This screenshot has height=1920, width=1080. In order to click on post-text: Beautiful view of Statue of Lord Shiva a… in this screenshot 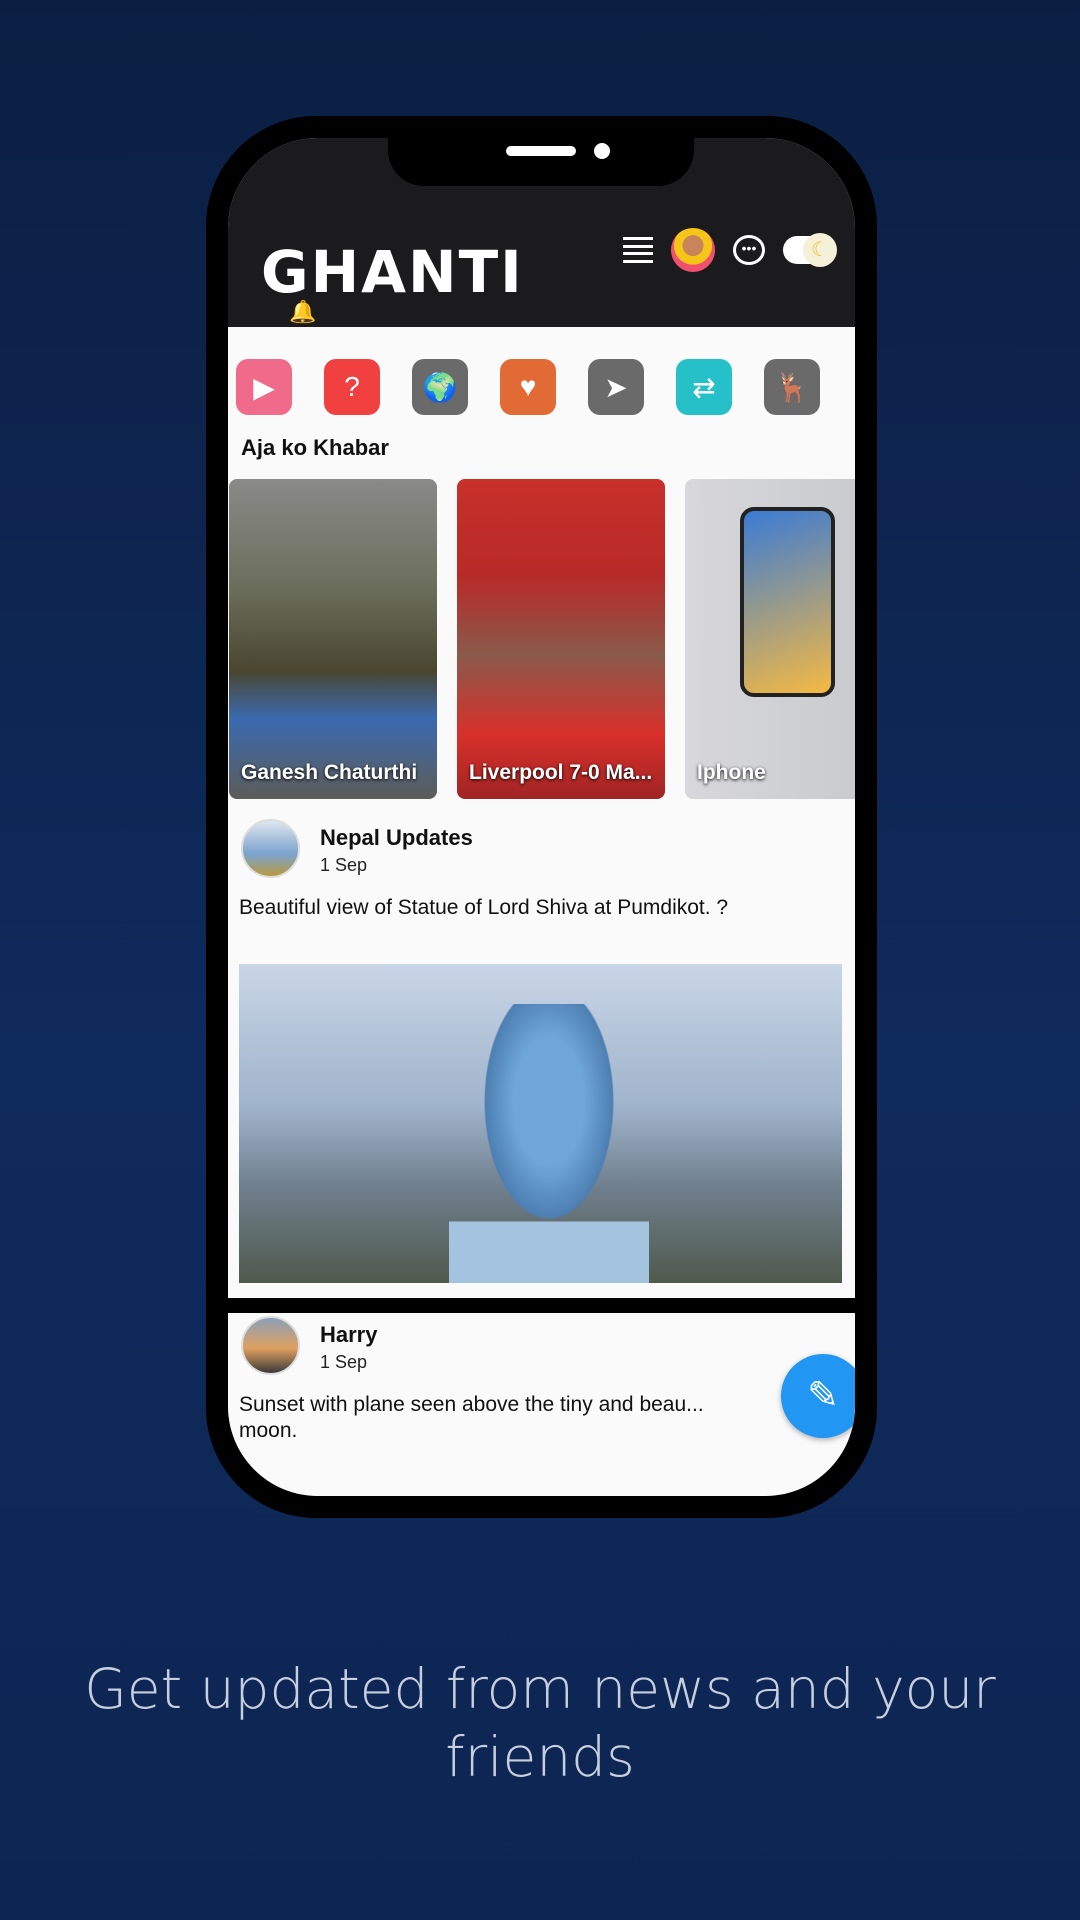, I will do `click(484, 907)`.